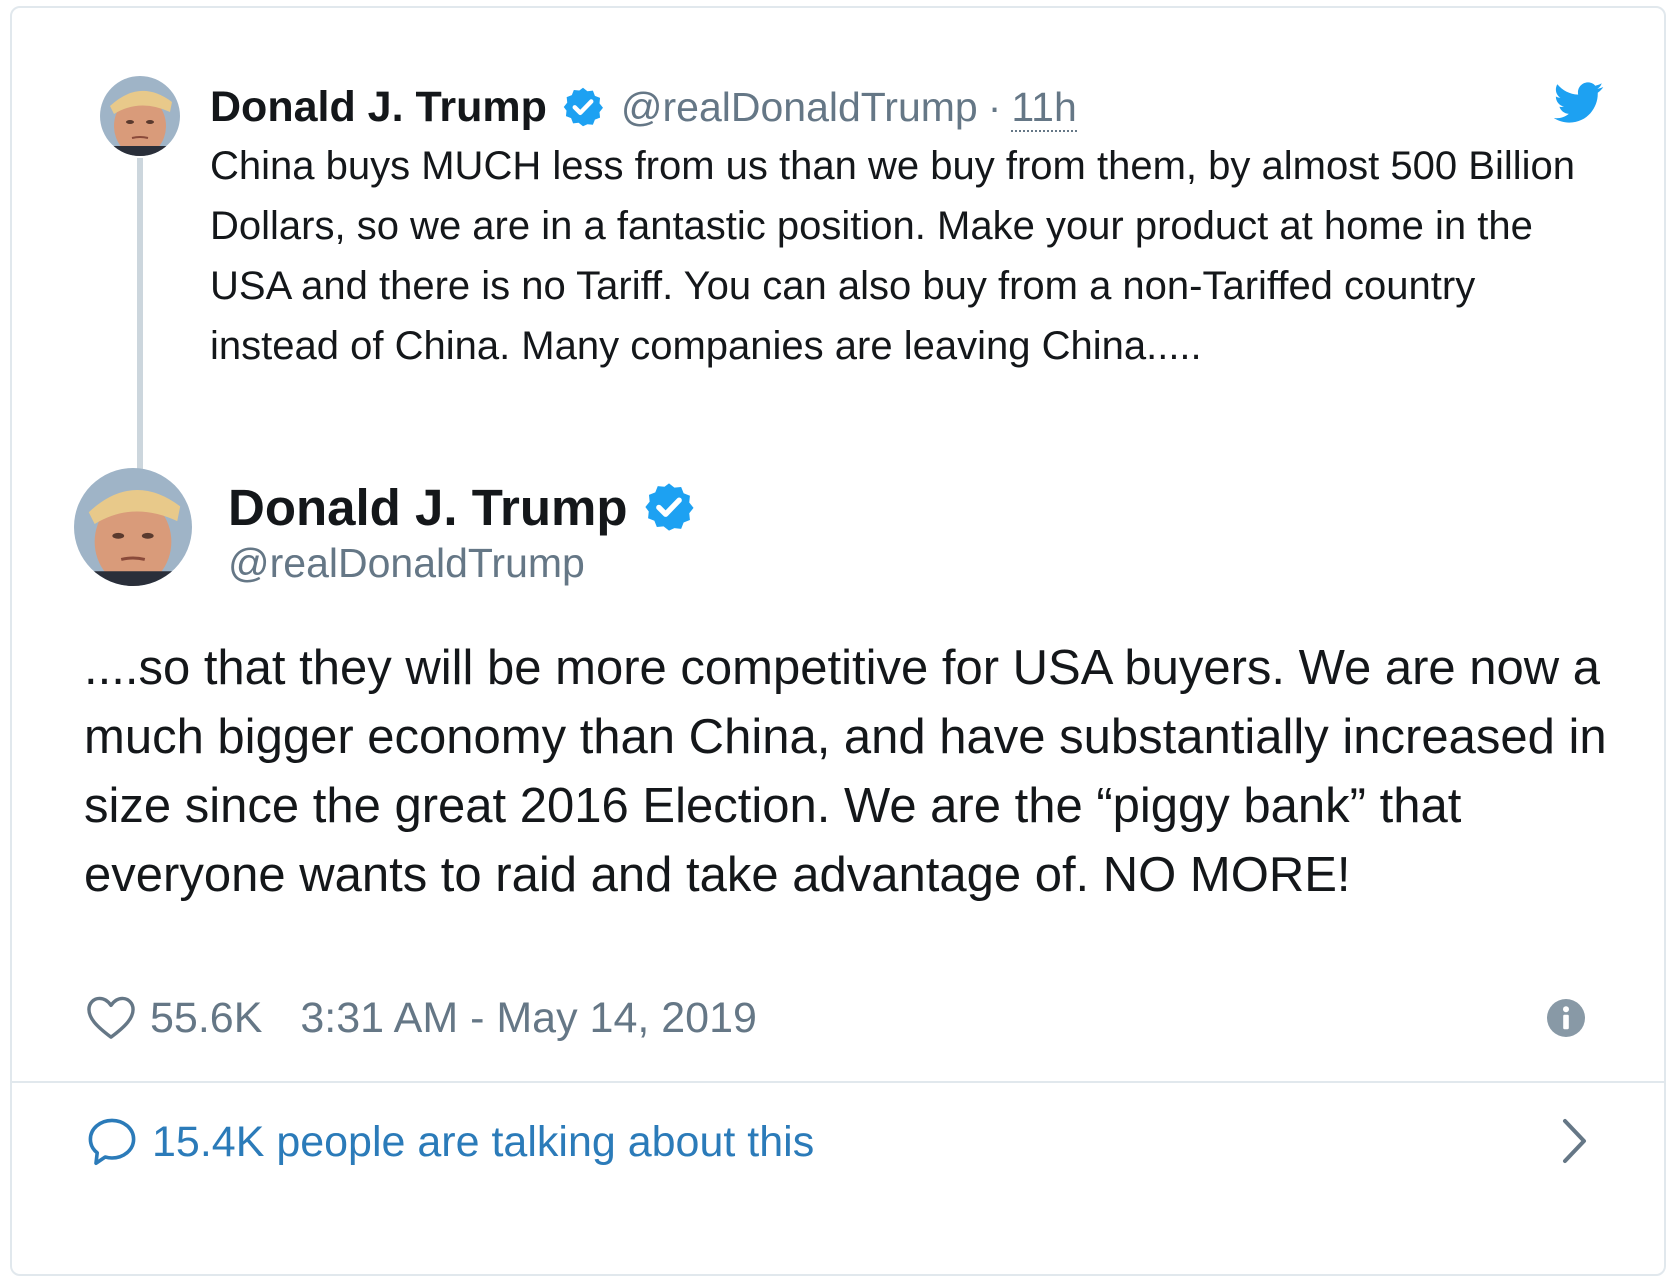 The image size is (1676, 1284). What do you see at coordinates (140, 328) in the screenshot?
I see `thread-connector-line` at bounding box center [140, 328].